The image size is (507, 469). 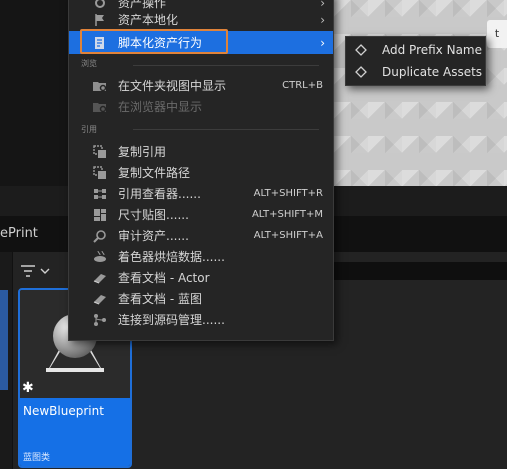 What do you see at coordinates (100, 215) in the screenshot?
I see `size-map-icon` at bounding box center [100, 215].